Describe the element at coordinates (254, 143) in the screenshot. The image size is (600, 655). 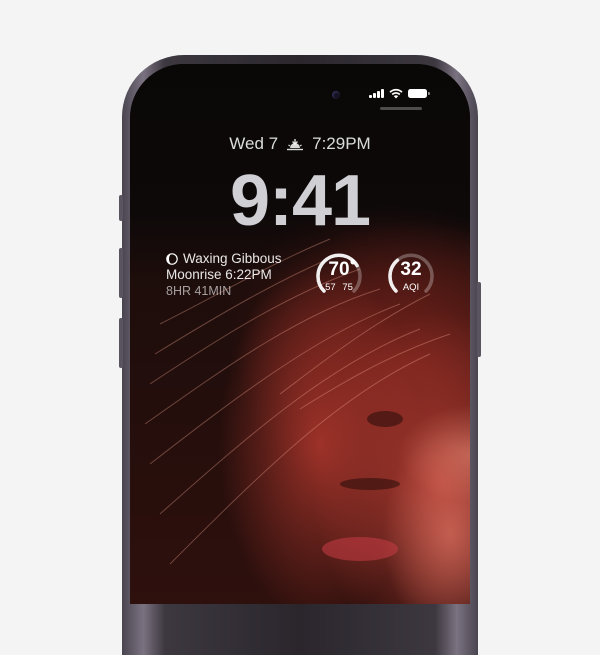
I see `date-label: Wed 7` at that location.